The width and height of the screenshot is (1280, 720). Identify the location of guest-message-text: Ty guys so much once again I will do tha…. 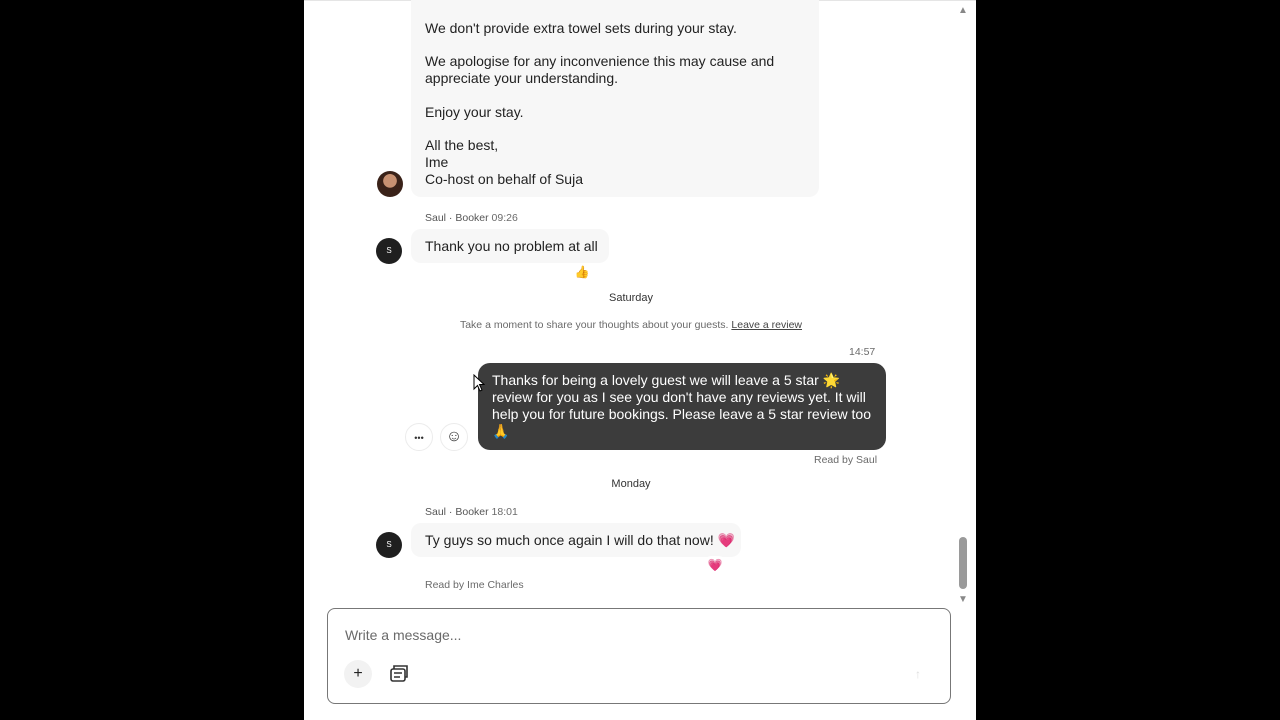
(580, 540).